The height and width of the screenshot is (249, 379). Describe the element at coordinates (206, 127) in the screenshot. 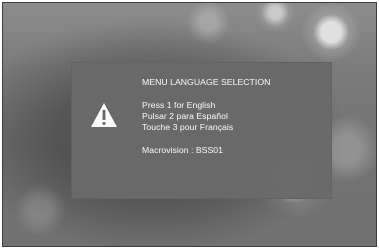

I see `option-french: Touche 3 pour Français` at that location.